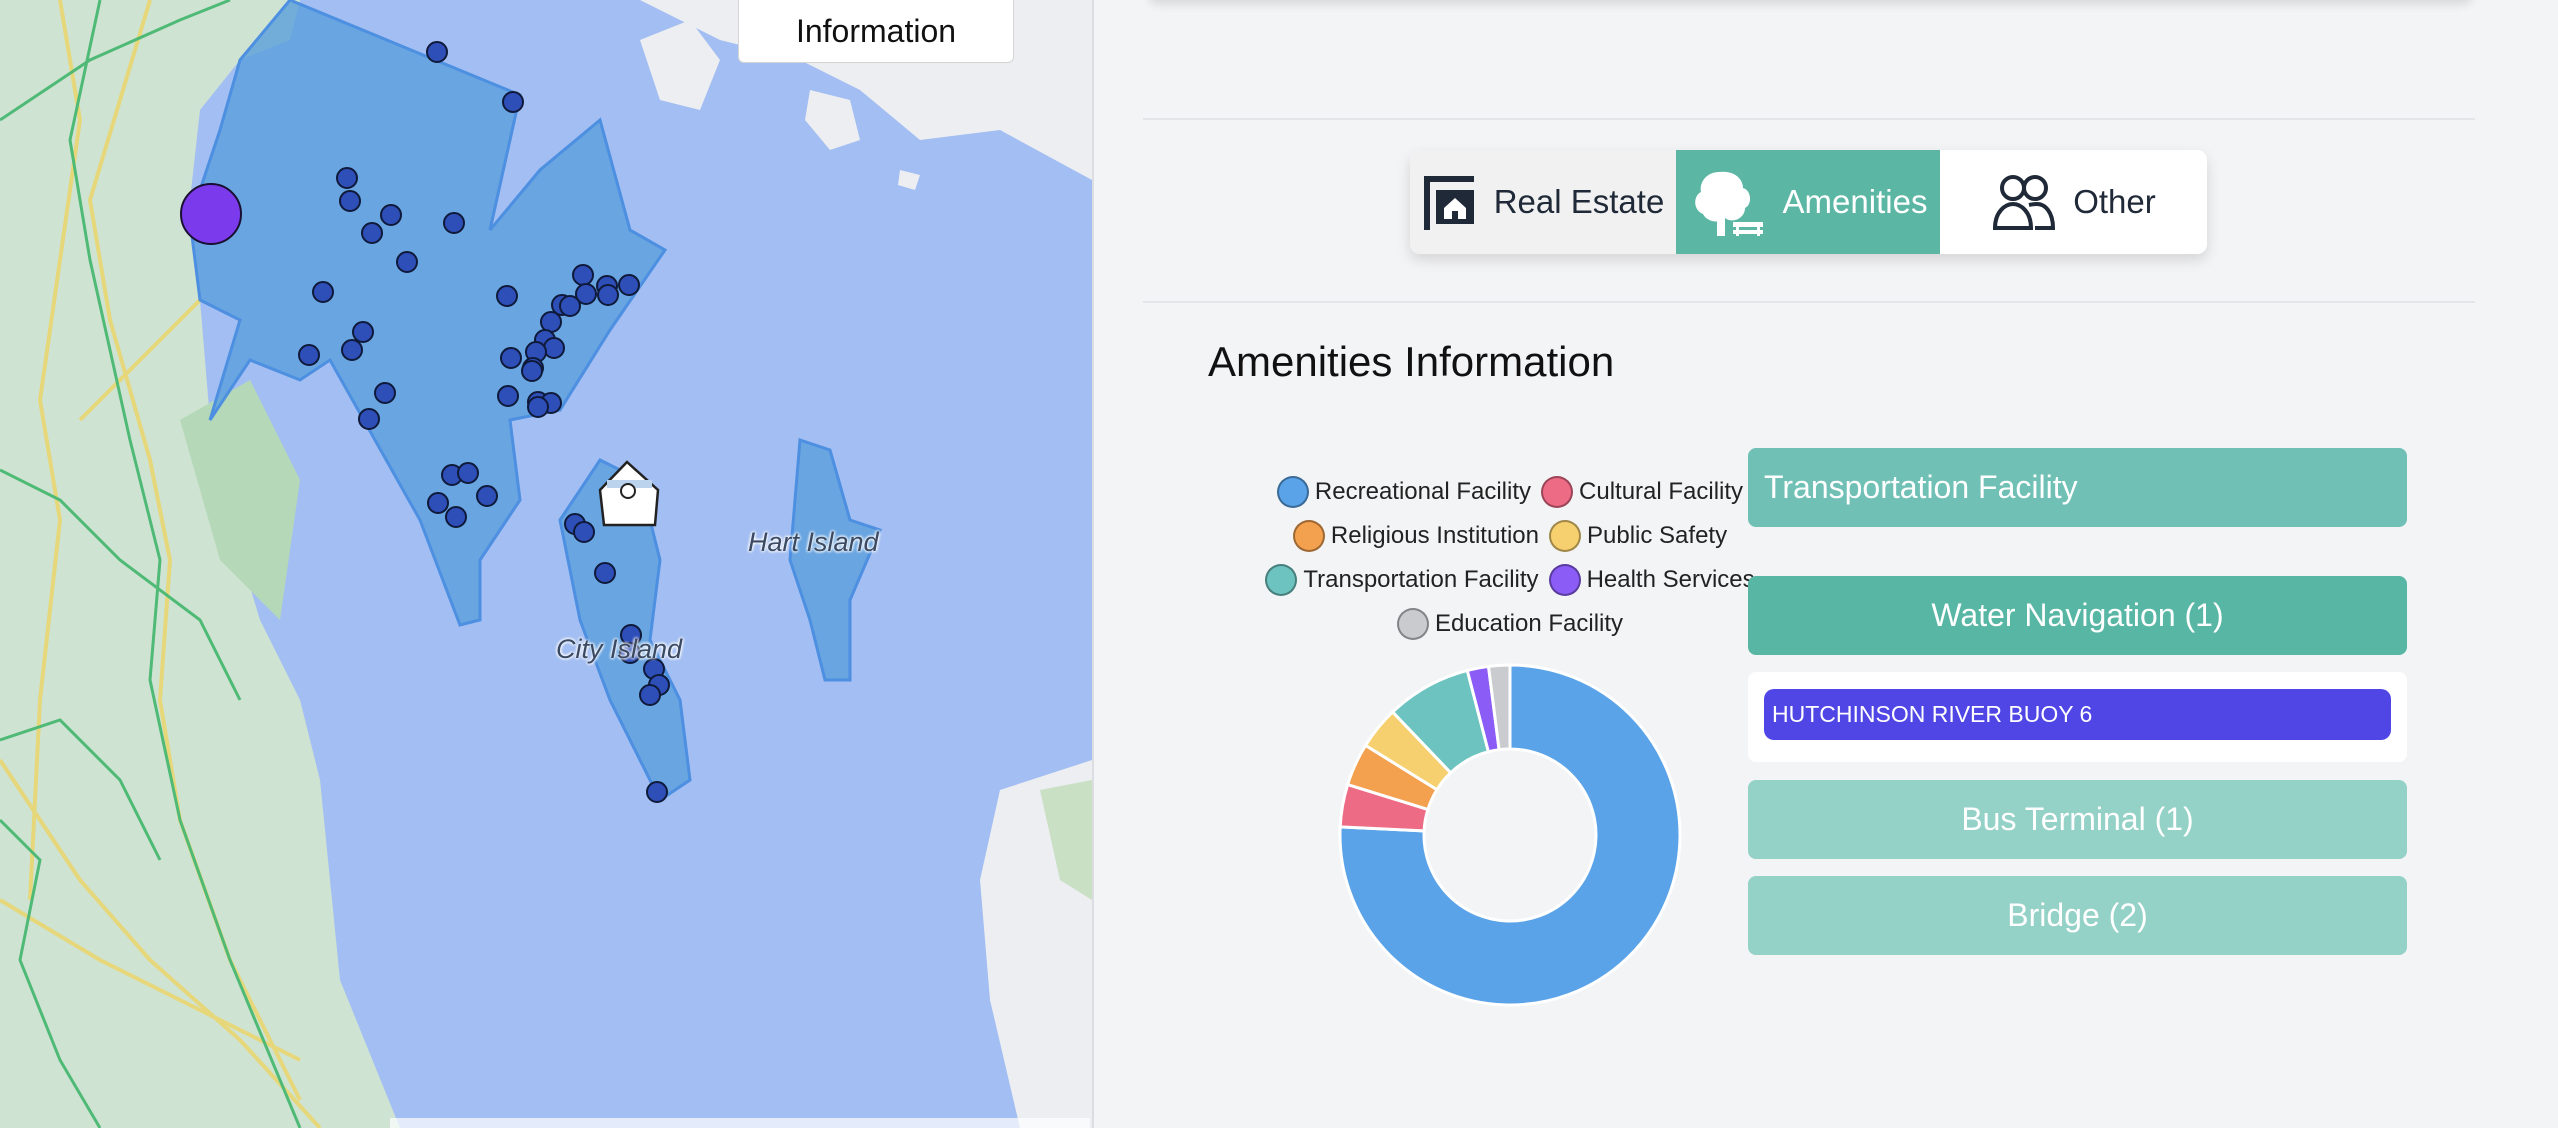  What do you see at coordinates (1421, 579) in the screenshot?
I see `legend-label: Transportation Facility` at bounding box center [1421, 579].